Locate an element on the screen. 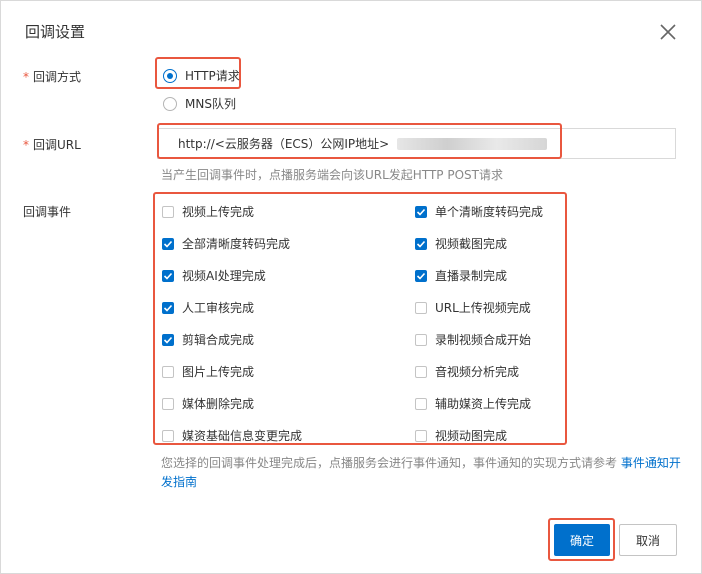 This screenshot has height=574, width=702. redacted-ip is located at coordinates (472, 143).